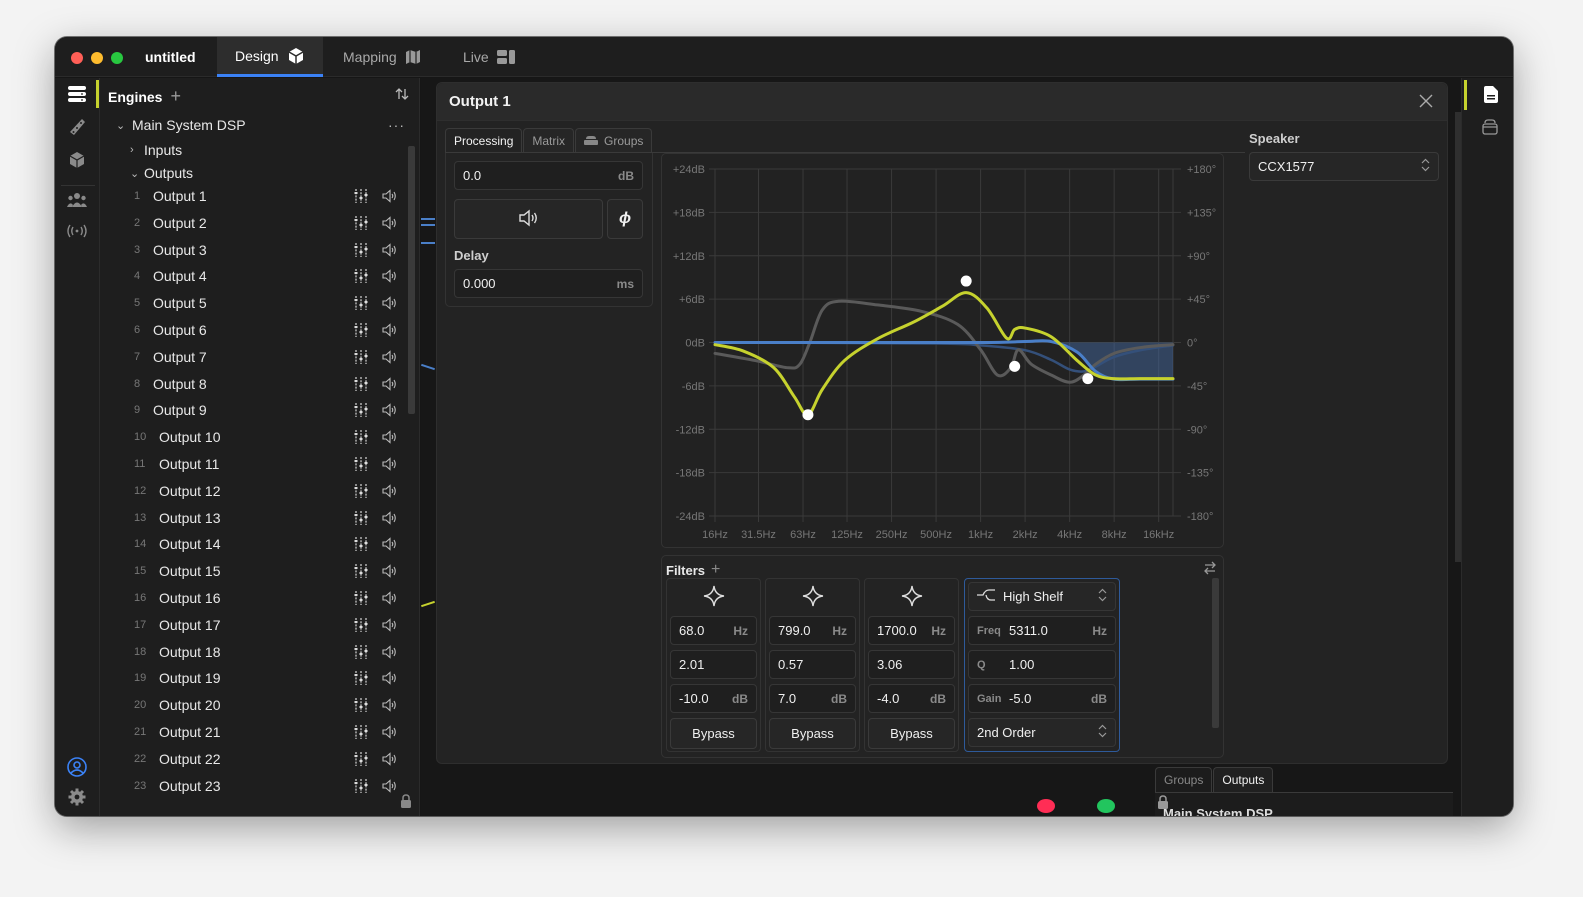  Describe the element at coordinates (122, 125) in the screenshot. I see `chevron-down-icon: ⌄` at that location.